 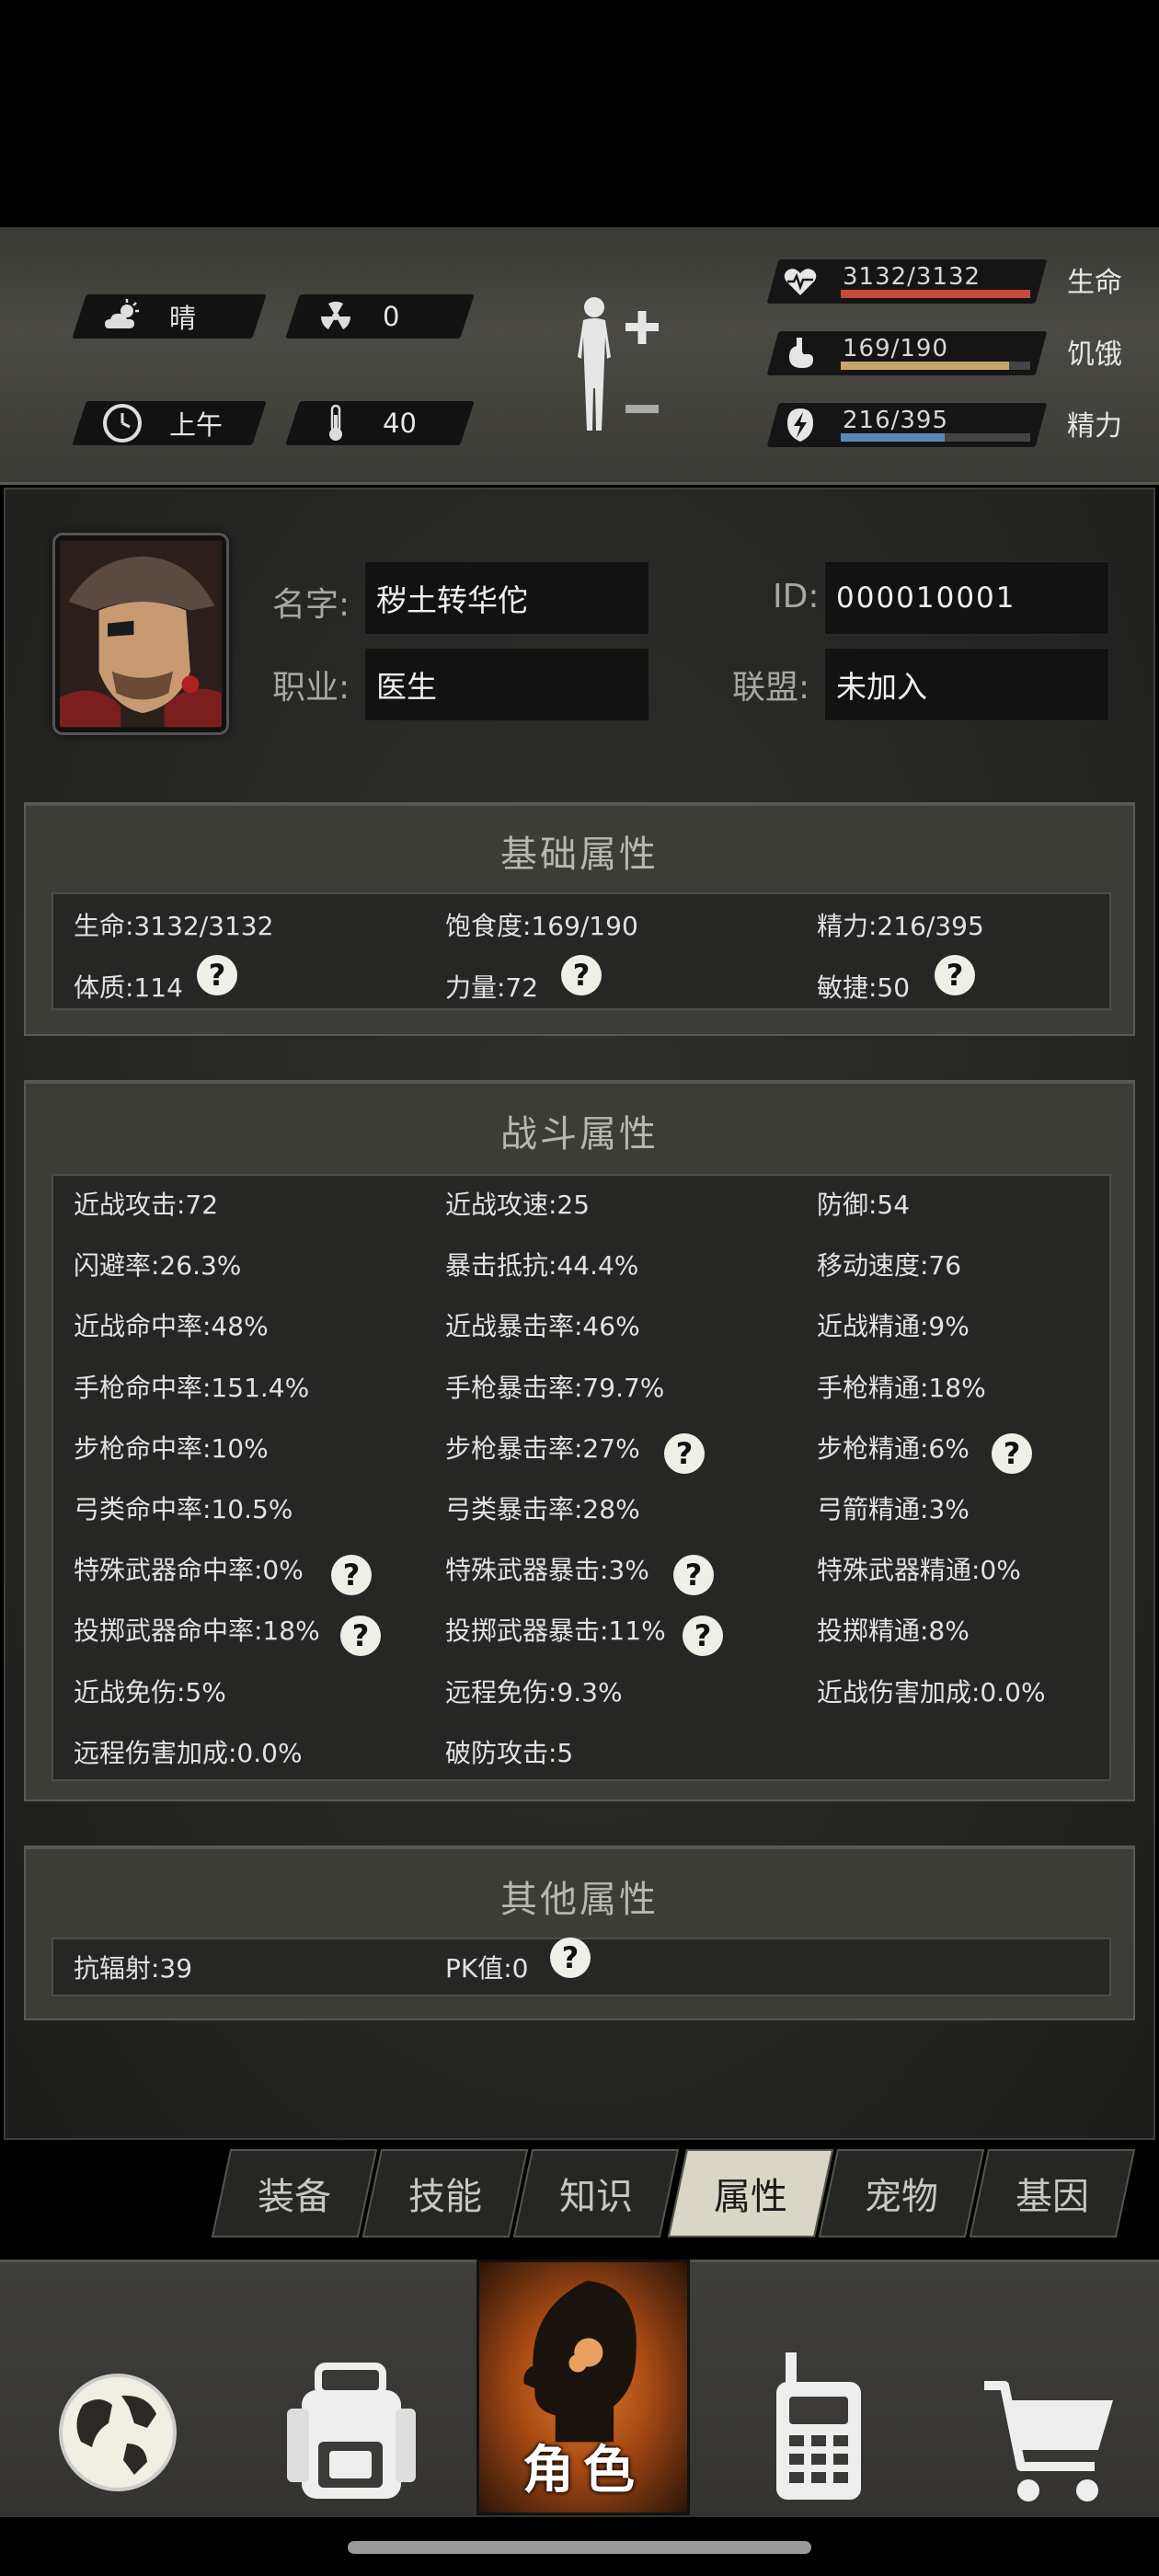 What do you see at coordinates (889, 1265) in the screenshot?
I see `combat-attr: 移动速度:76` at bounding box center [889, 1265].